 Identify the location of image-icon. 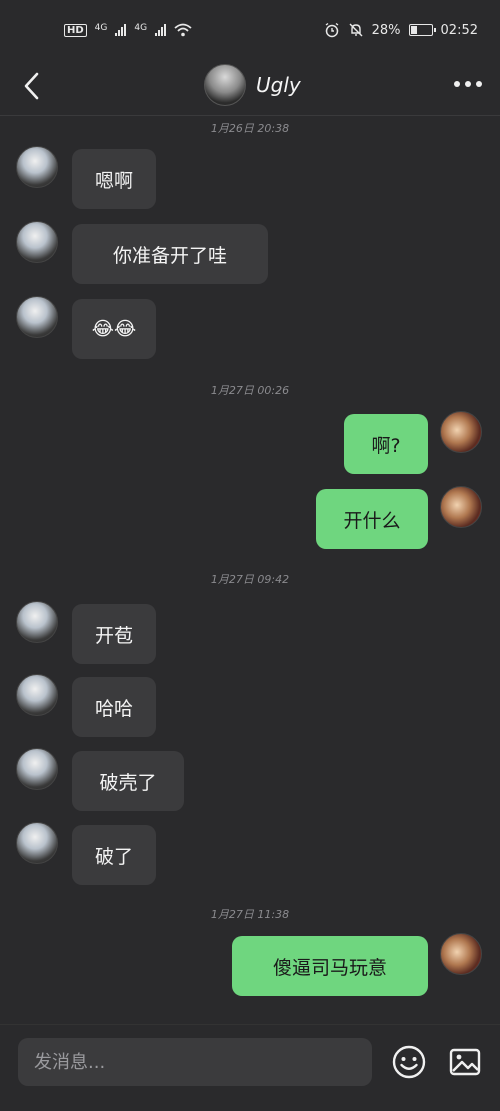
(465, 1062).